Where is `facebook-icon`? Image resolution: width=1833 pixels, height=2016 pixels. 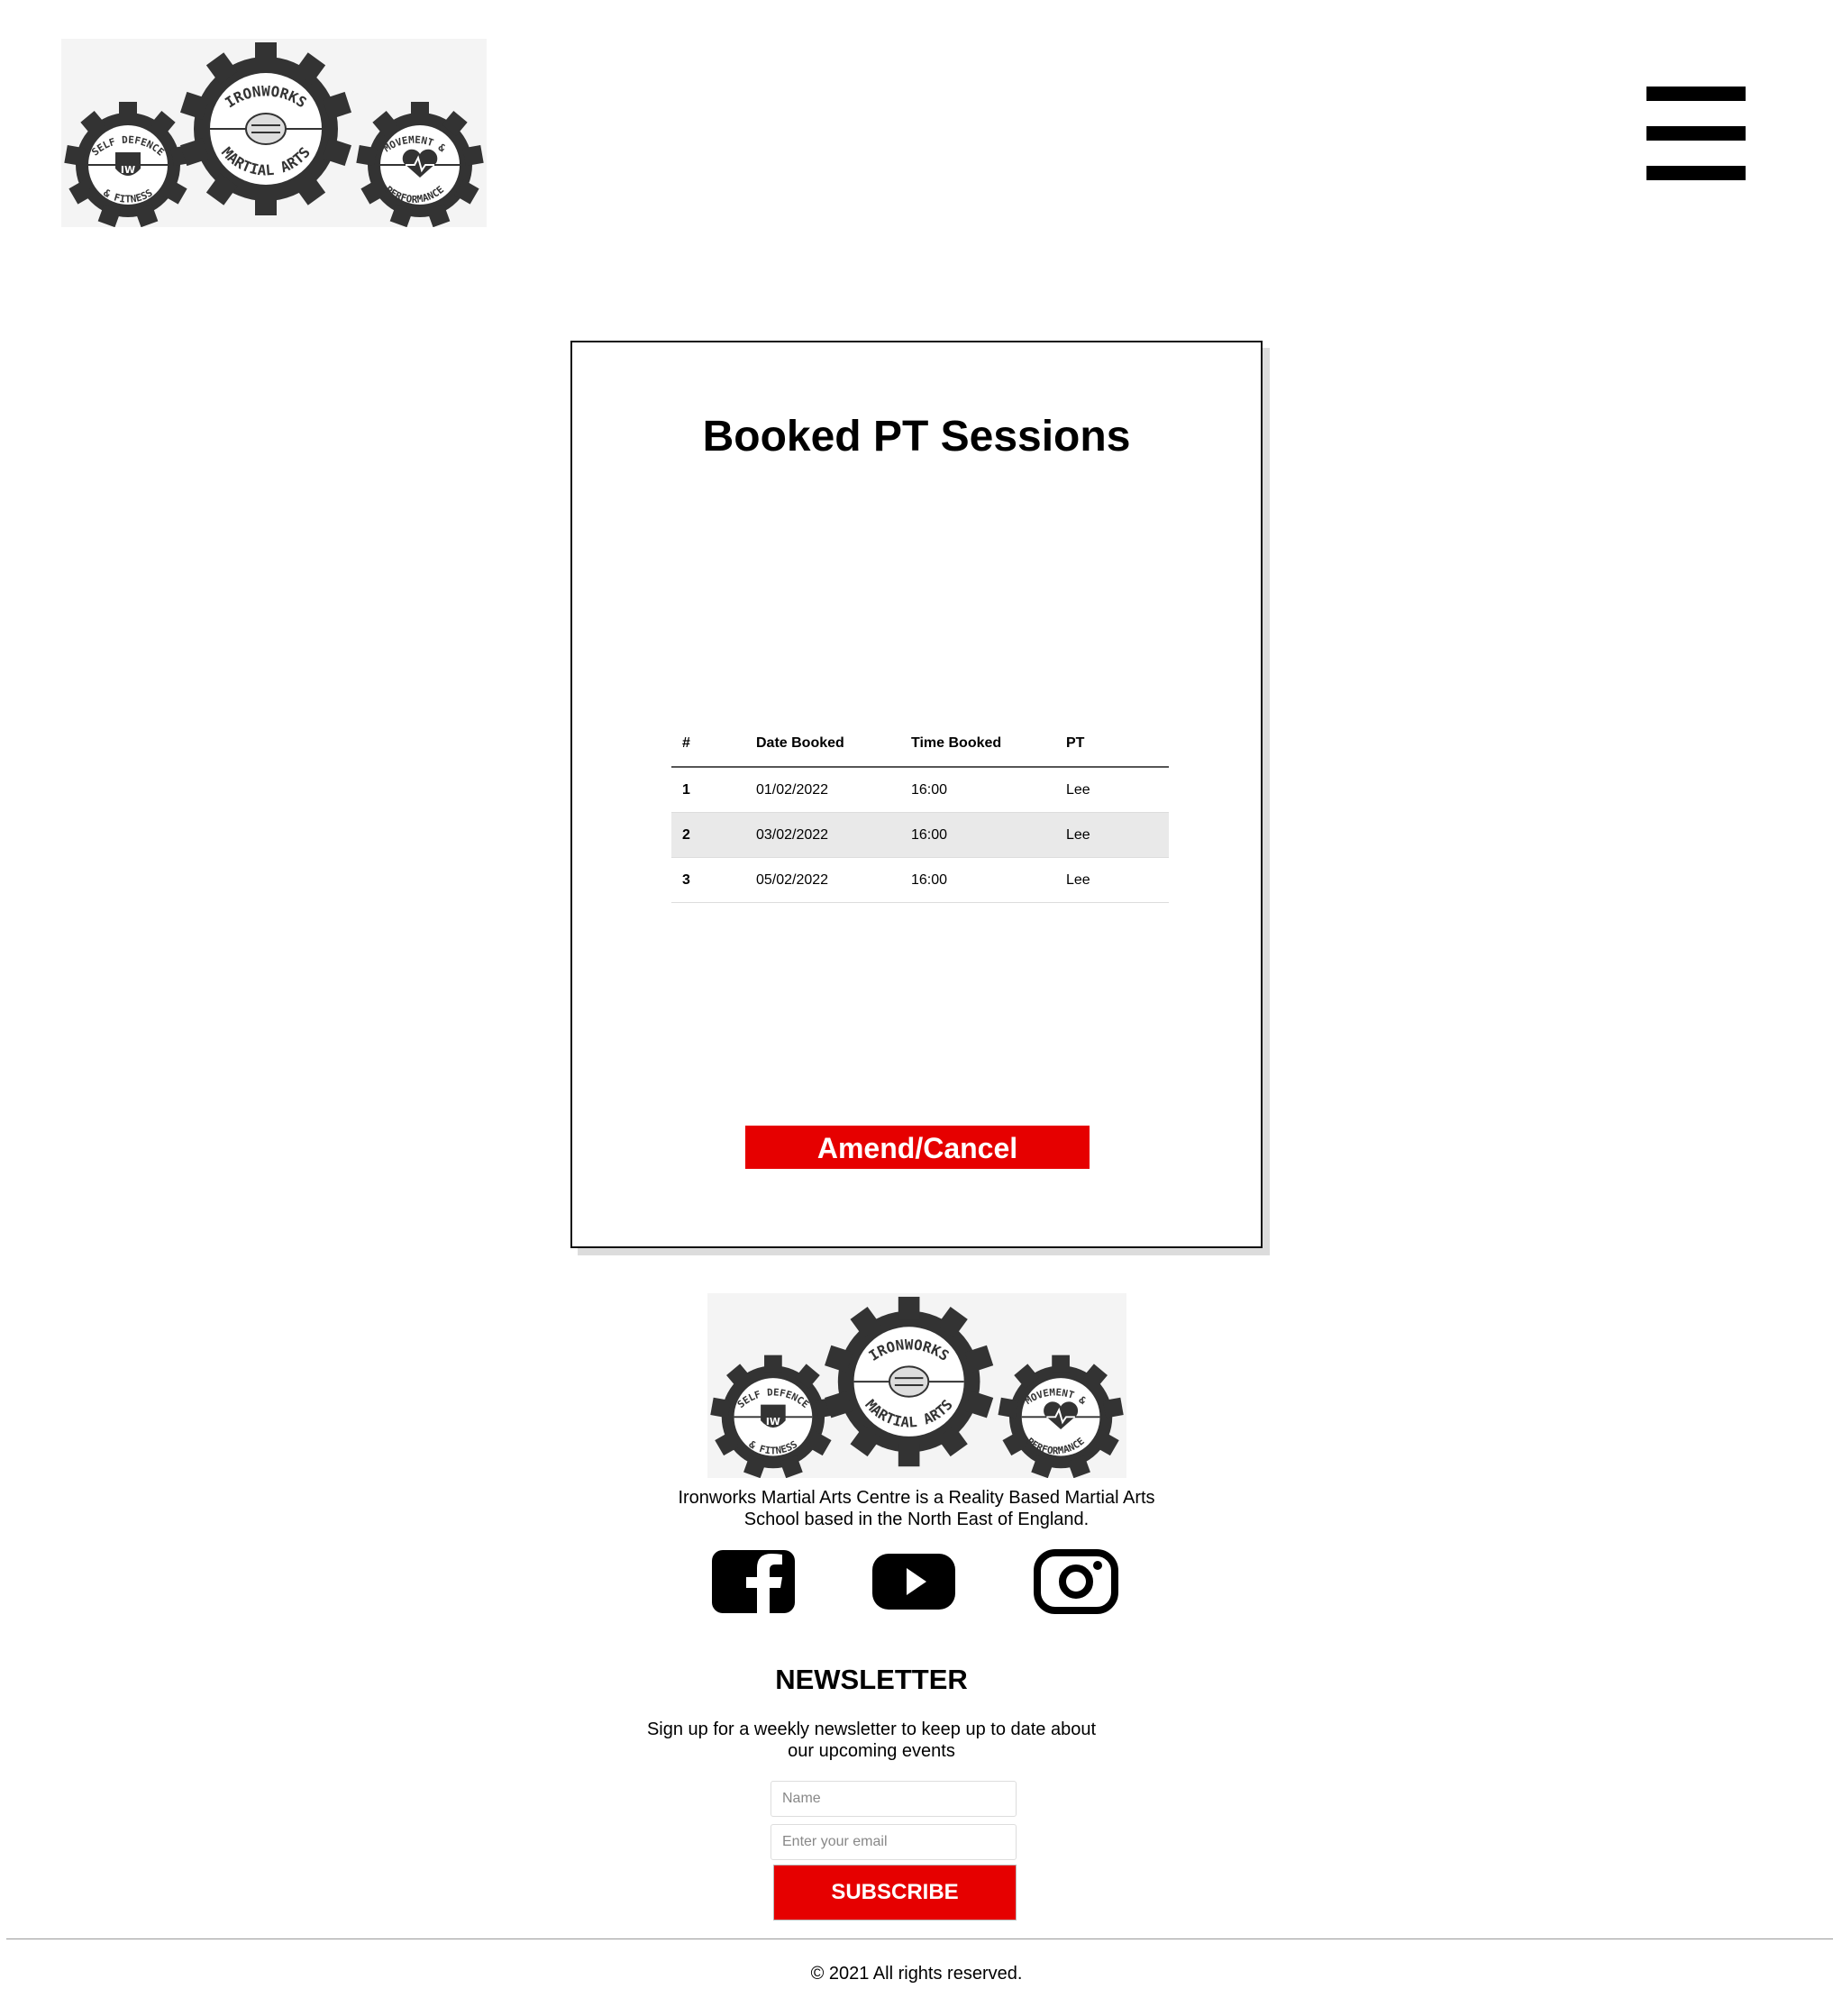 facebook-icon is located at coordinates (753, 1581).